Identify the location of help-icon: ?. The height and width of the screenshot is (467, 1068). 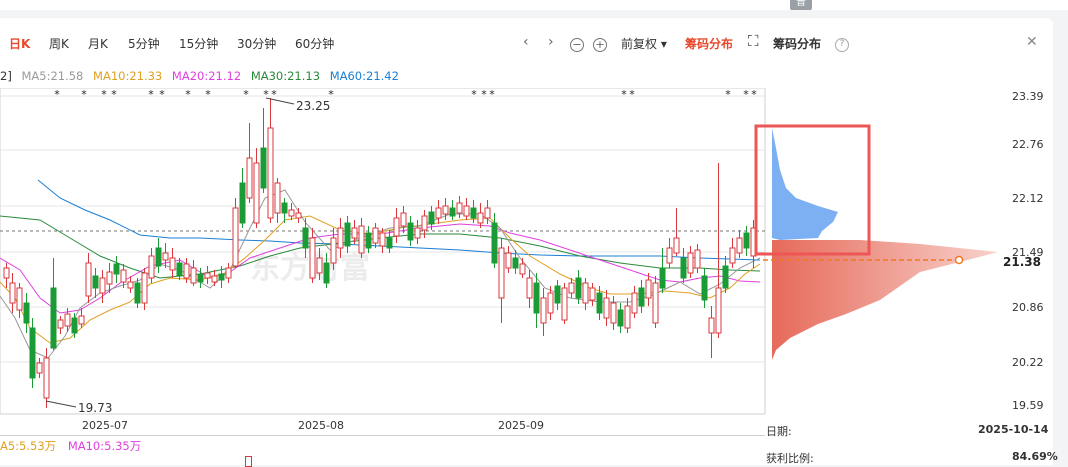
(842, 45).